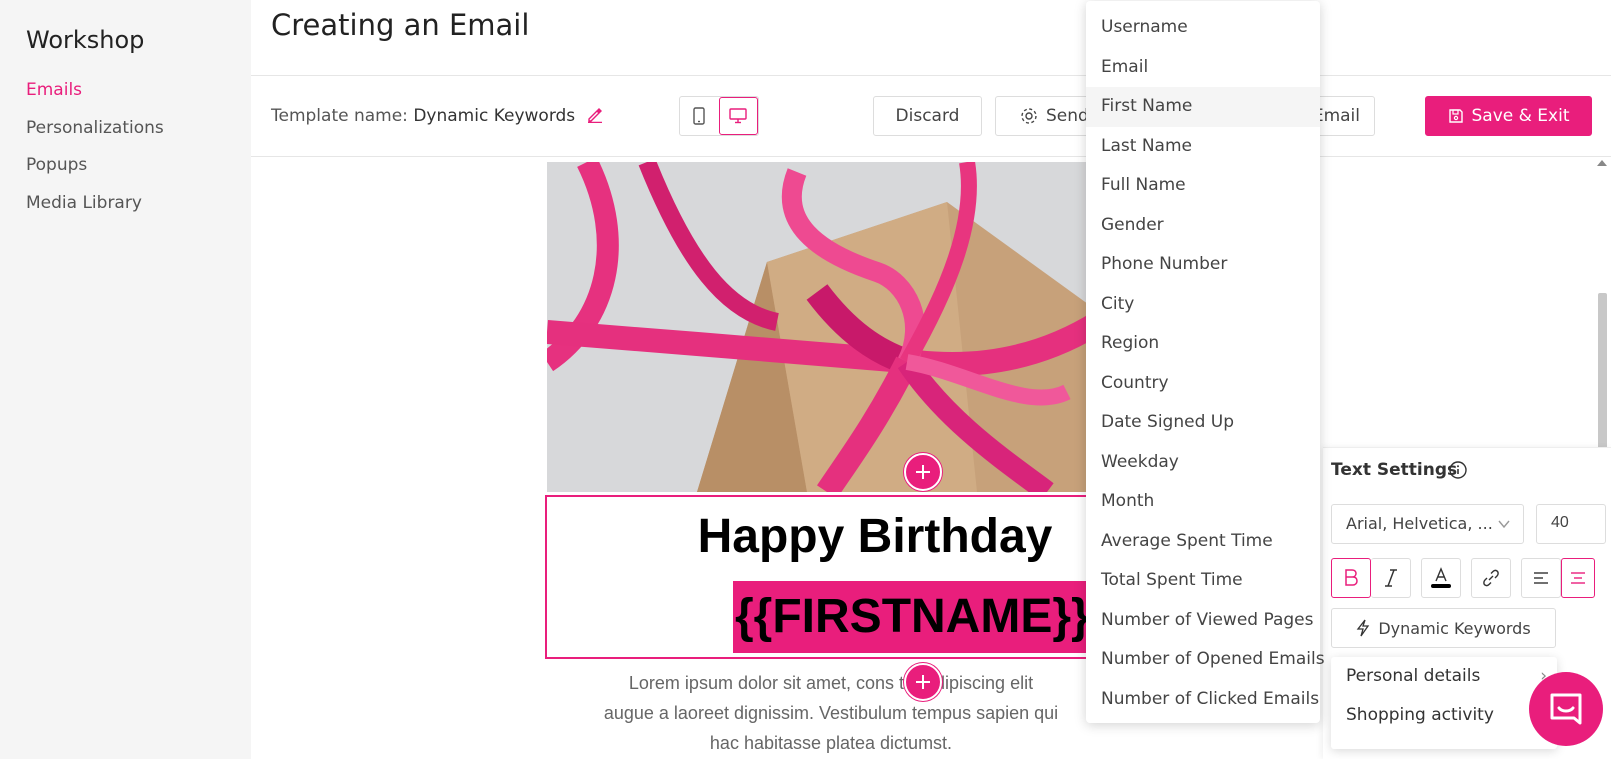  I want to click on chat-launcher-button, so click(1566, 709).